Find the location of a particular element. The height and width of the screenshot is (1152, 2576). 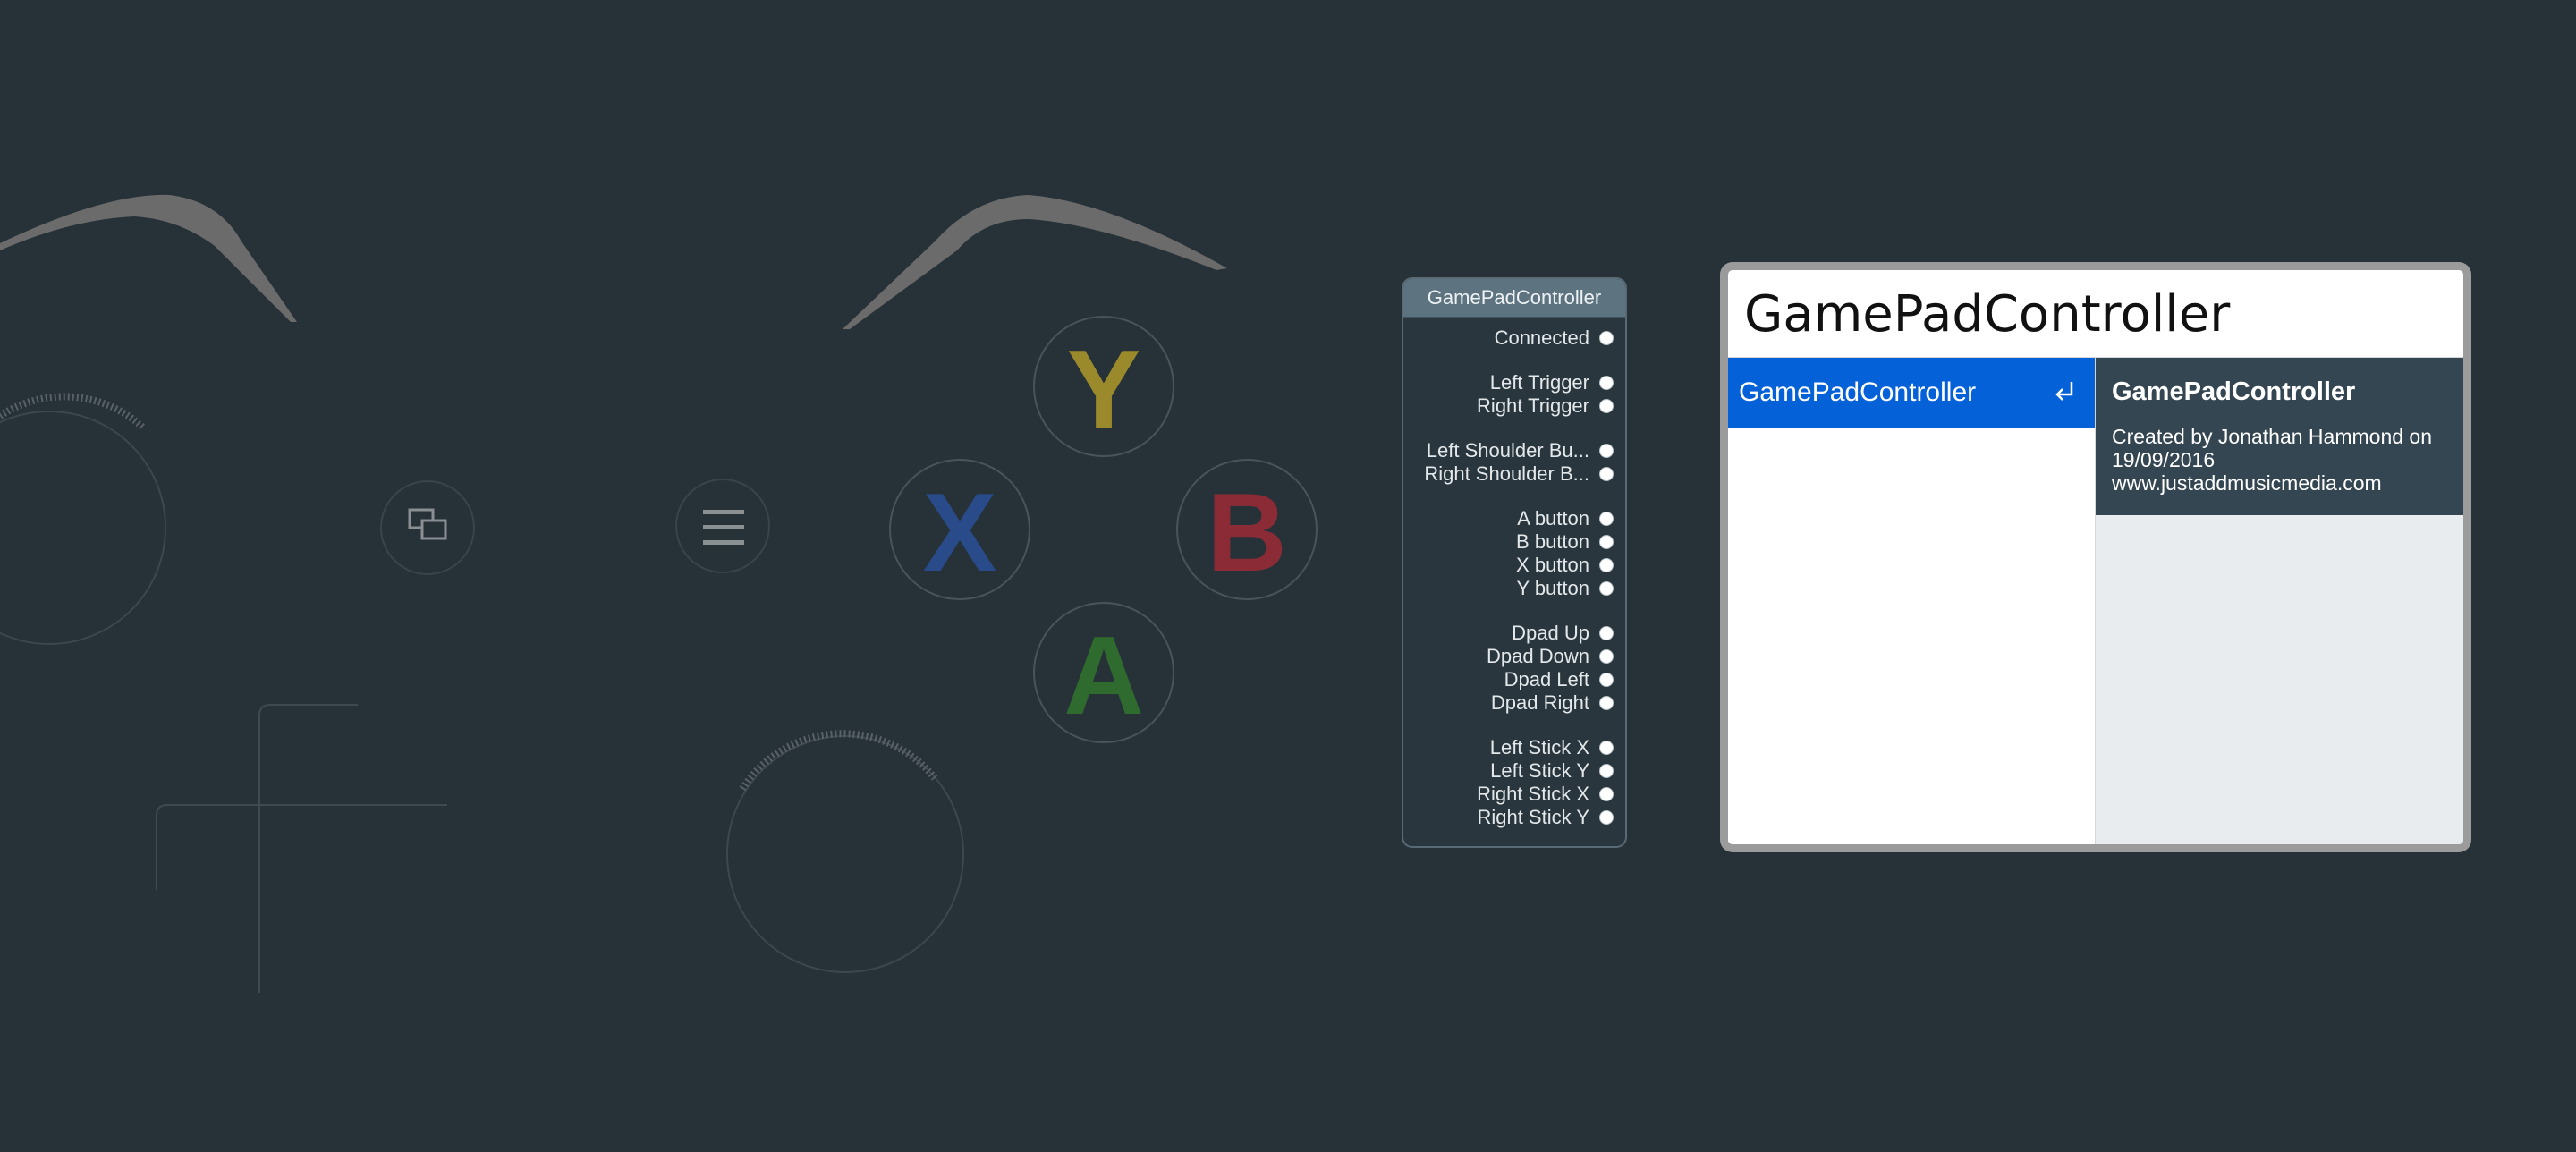

outlet-pin: Dpad Left is located at coordinates (1514, 679).